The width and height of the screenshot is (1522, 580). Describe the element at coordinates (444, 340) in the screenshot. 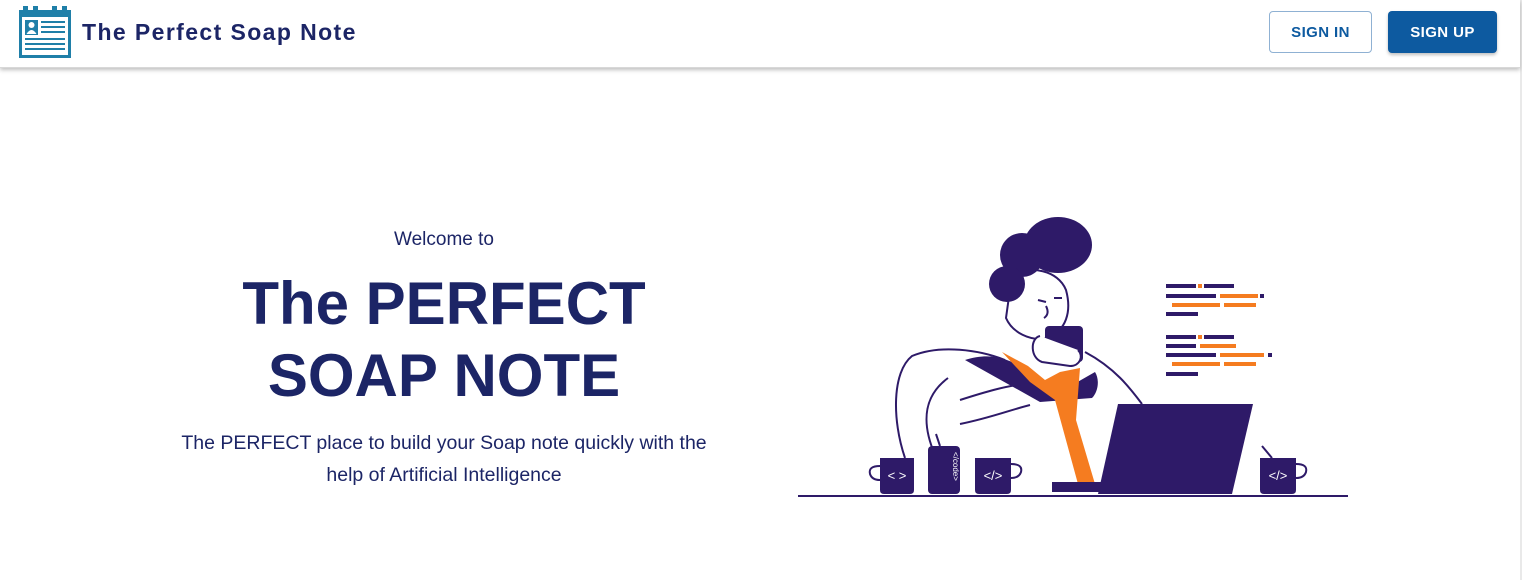

I see `hero-title: The PERFECT SOAP NOTE` at that location.